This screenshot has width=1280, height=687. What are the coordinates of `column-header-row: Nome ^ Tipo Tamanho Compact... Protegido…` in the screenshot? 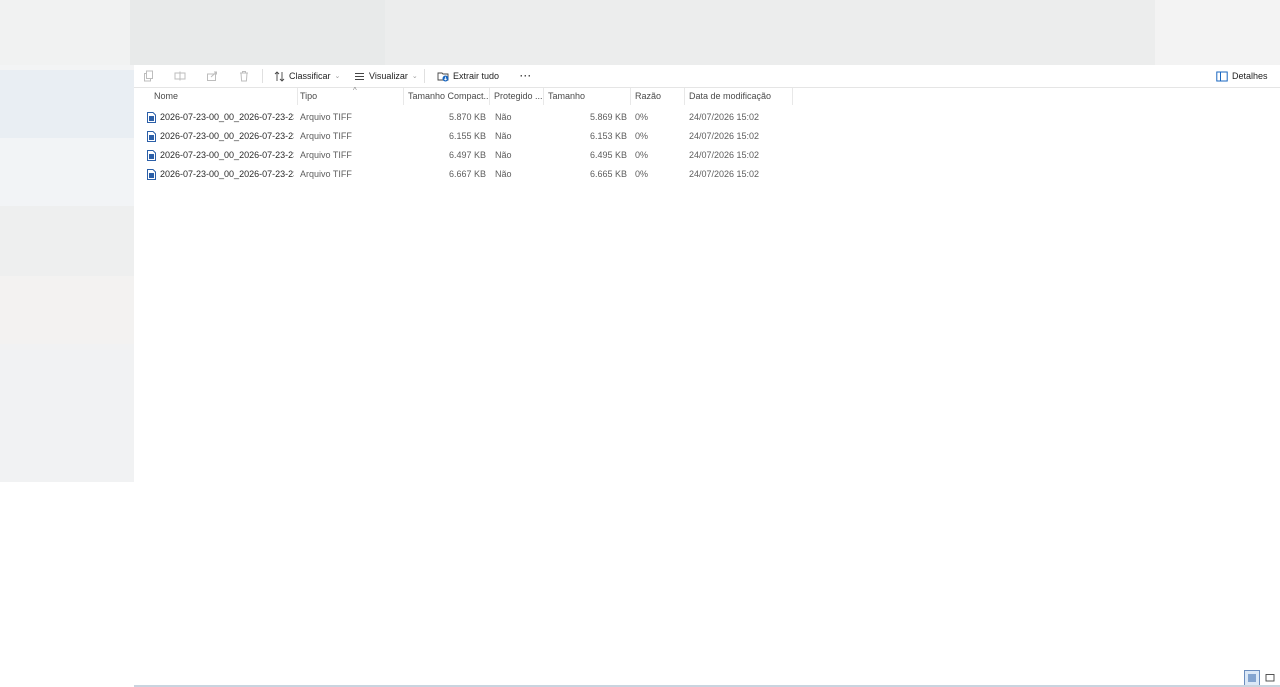 It's located at (464, 95).